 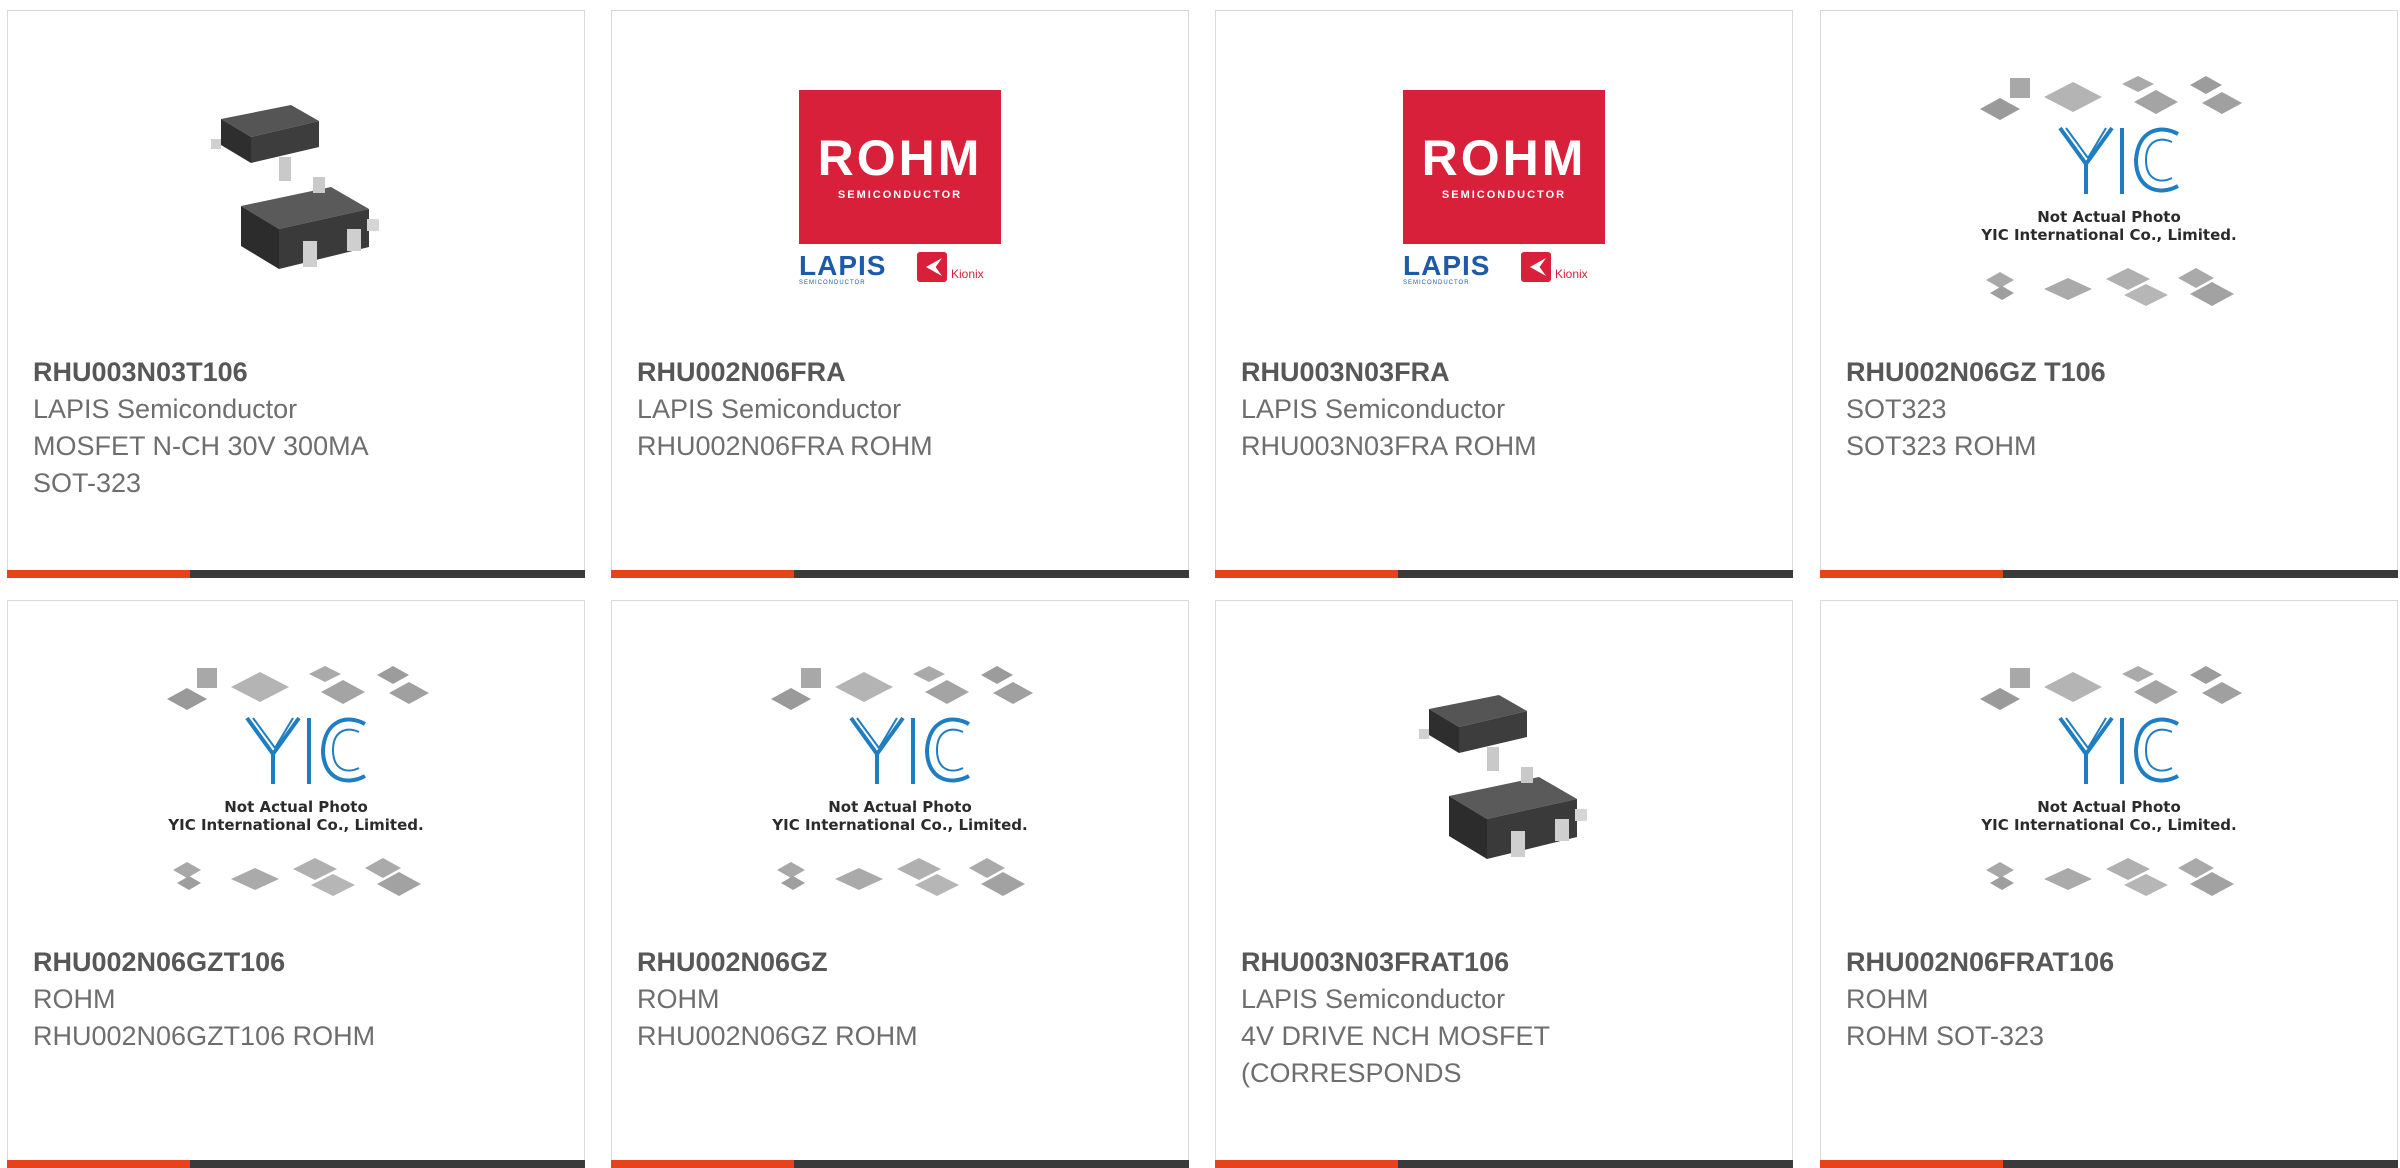 I want to click on description-line: ROHM SOT-323, so click(x=1945, y=1036).